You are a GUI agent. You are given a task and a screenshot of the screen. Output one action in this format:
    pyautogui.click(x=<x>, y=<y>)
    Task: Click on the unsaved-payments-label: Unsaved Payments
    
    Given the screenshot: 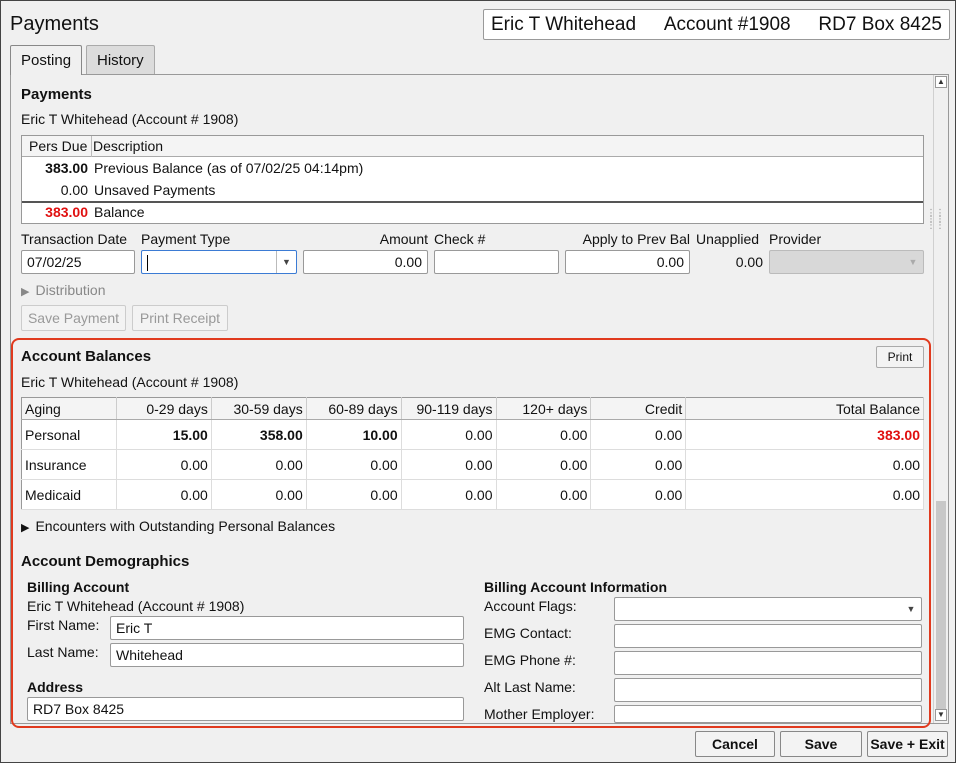 What is the action you would take?
    pyautogui.click(x=155, y=190)
    